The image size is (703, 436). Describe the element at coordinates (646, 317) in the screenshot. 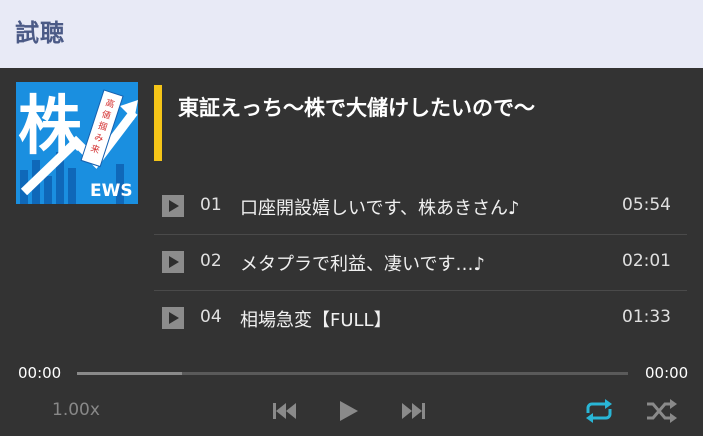

I see `track-duration: 01:33` at that location.